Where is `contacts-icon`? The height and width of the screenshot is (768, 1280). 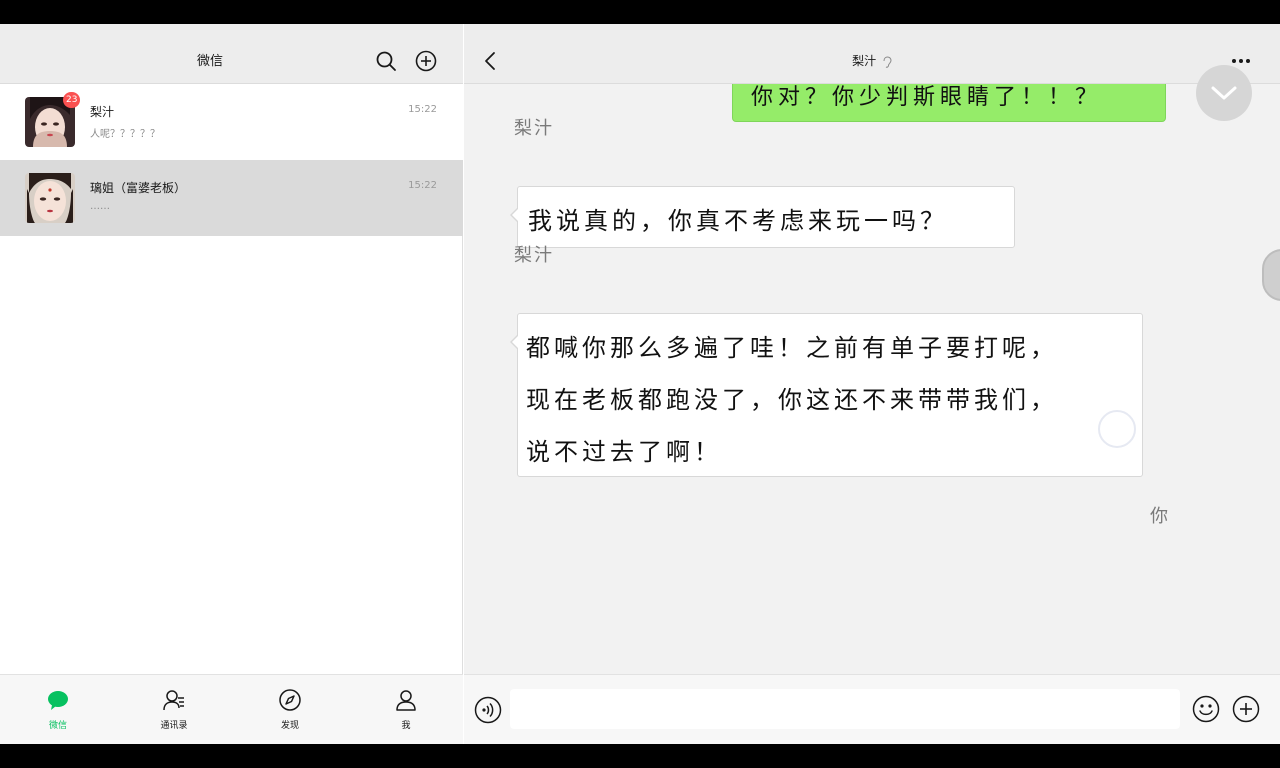 contacts-icon is located at coordinates (173, 700).